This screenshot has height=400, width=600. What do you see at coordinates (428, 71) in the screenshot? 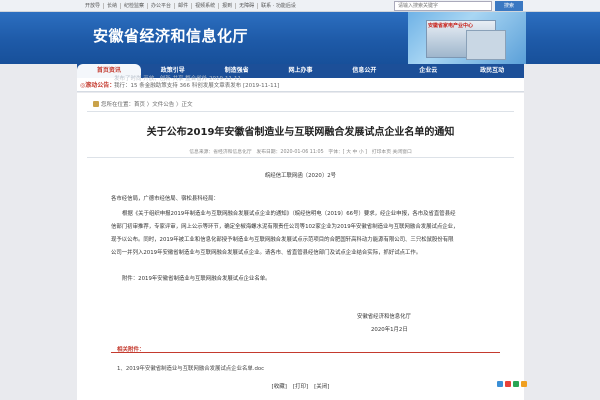
I see `nav-item-enterprise-cloud: 企业云` at bounding box center [428, 71].